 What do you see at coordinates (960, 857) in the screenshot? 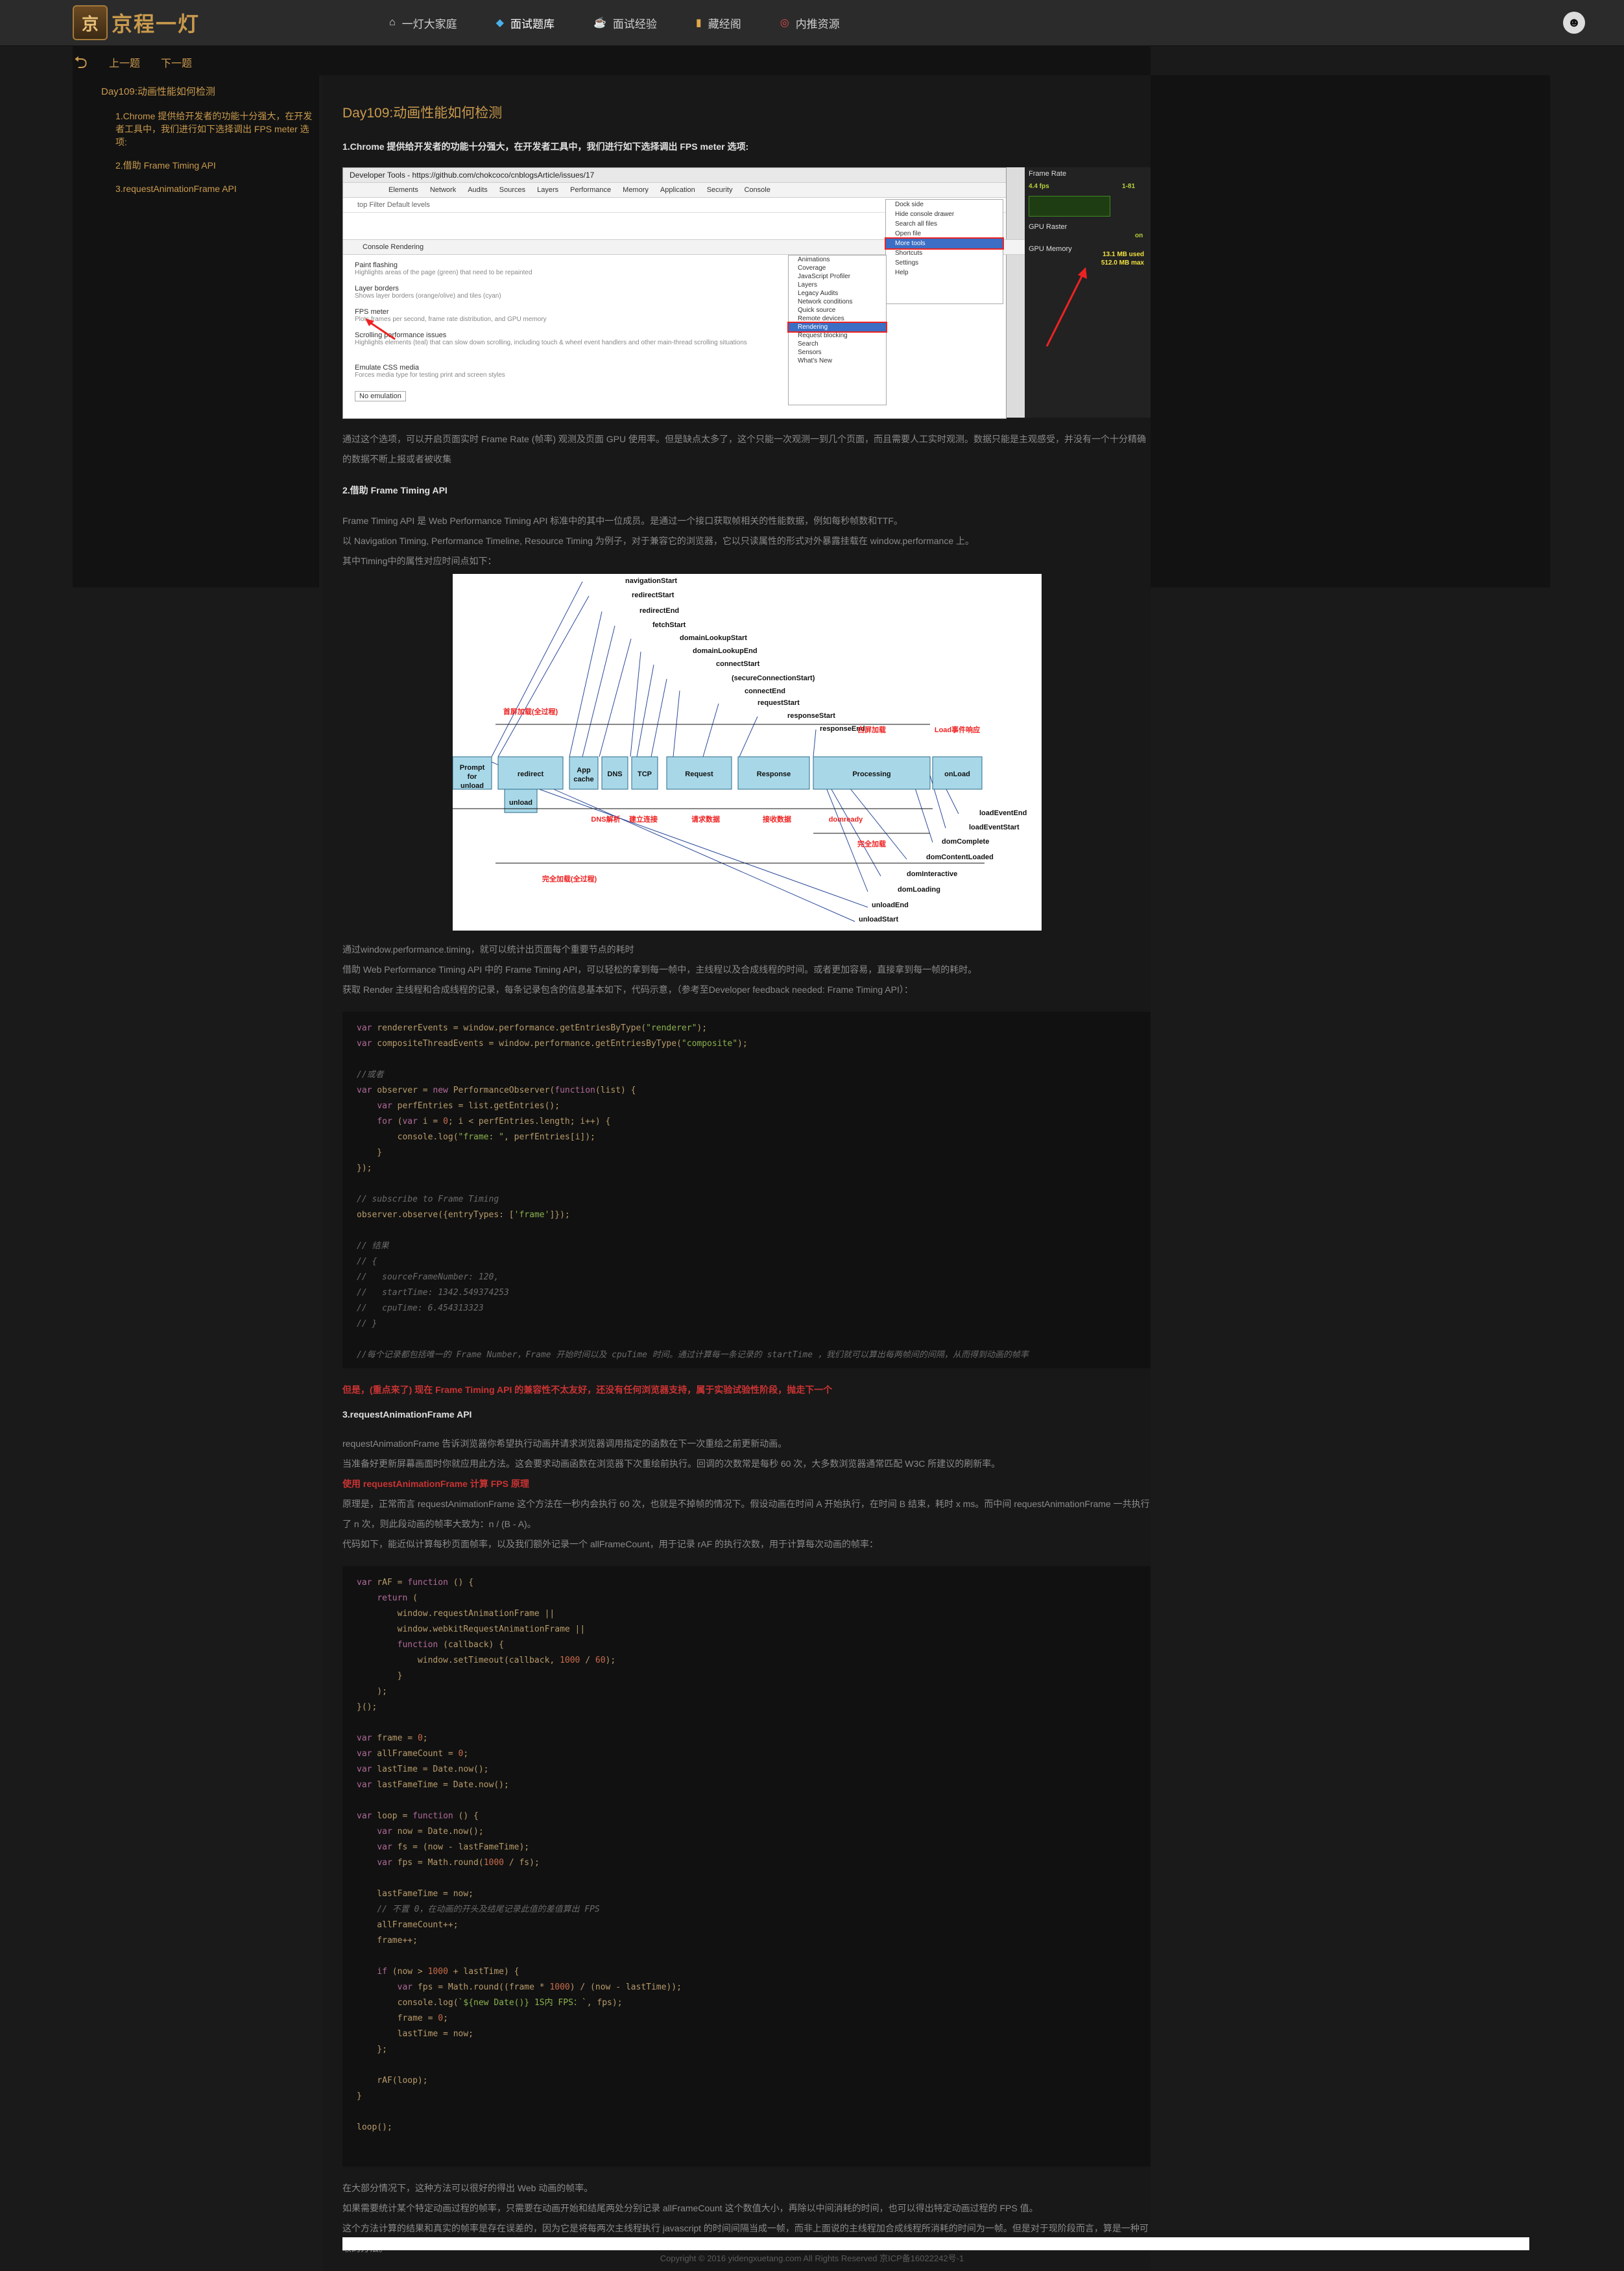
I see `timing-label: domContentLoaded` at bounding box center [960, 857].